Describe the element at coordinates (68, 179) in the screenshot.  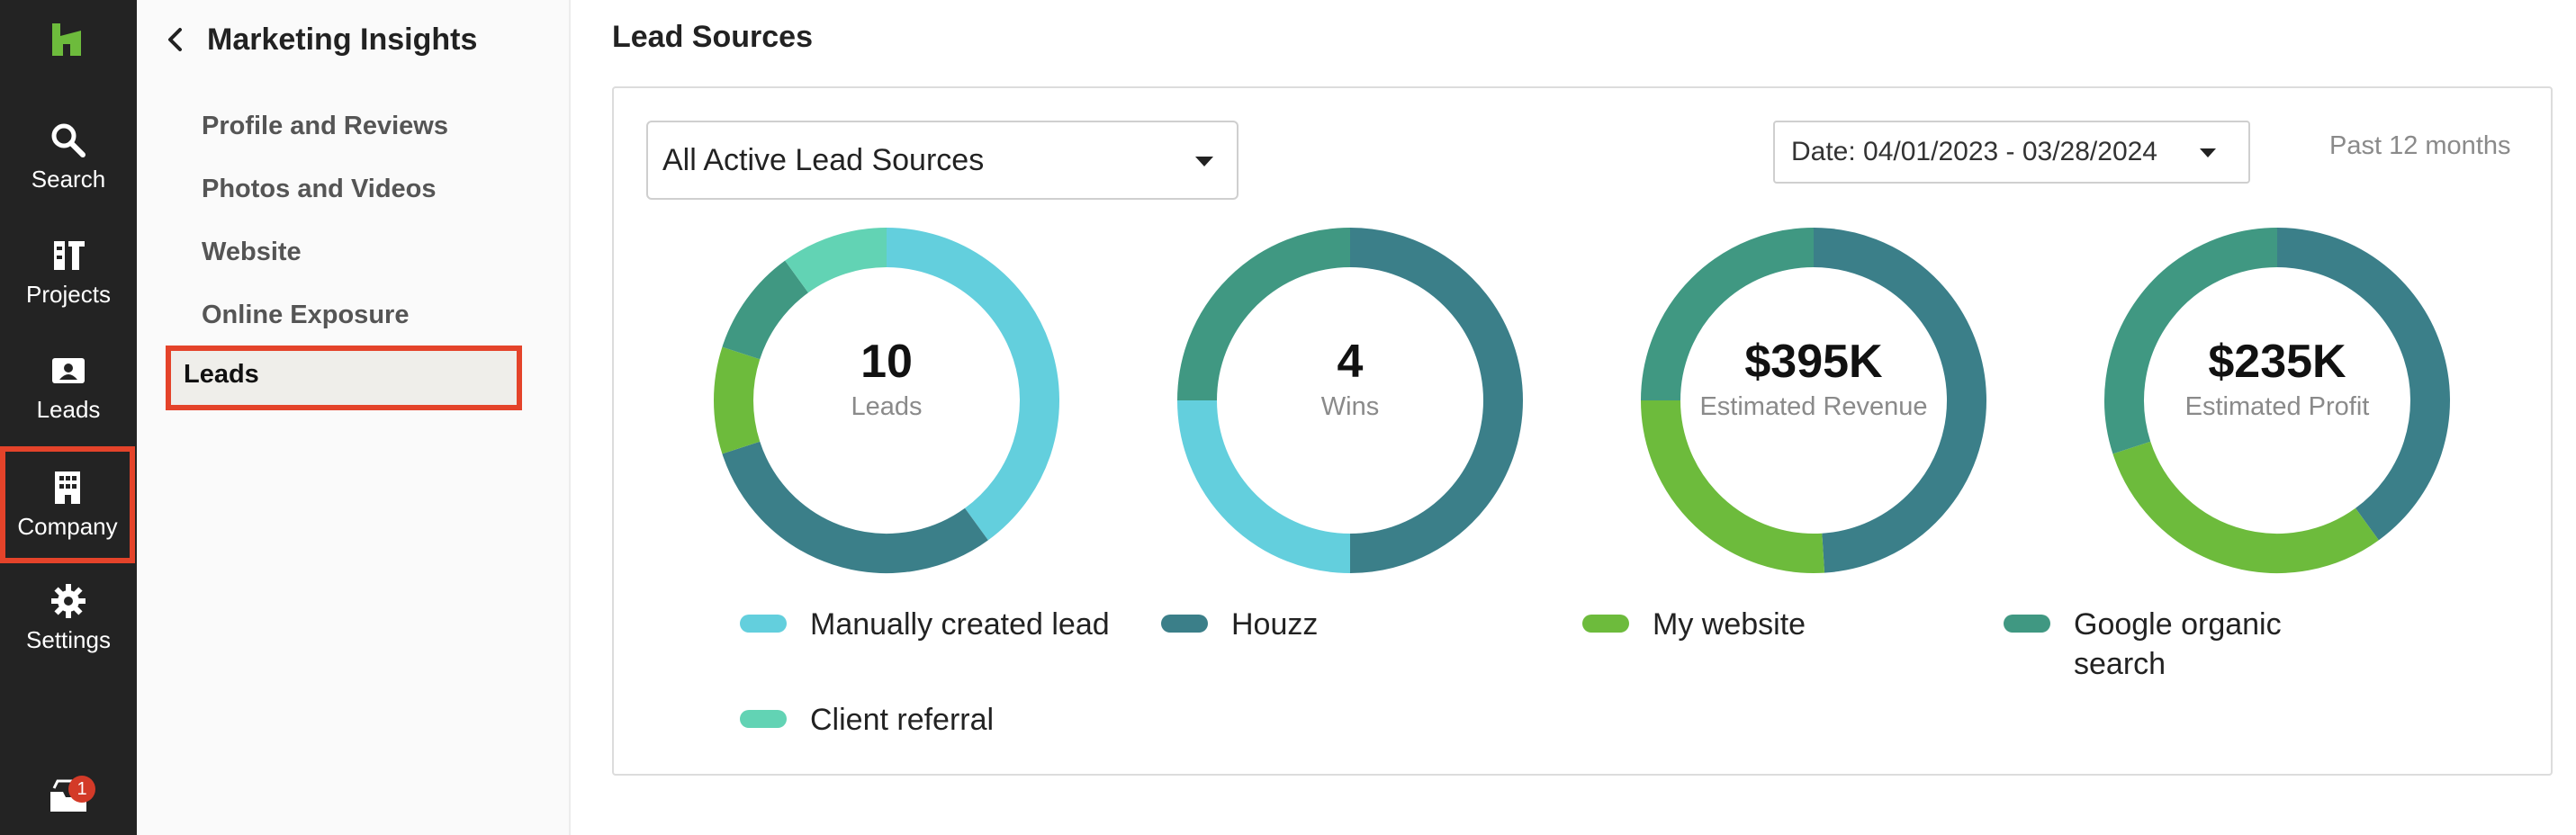
I see `rail-label-search: Search` at that location.